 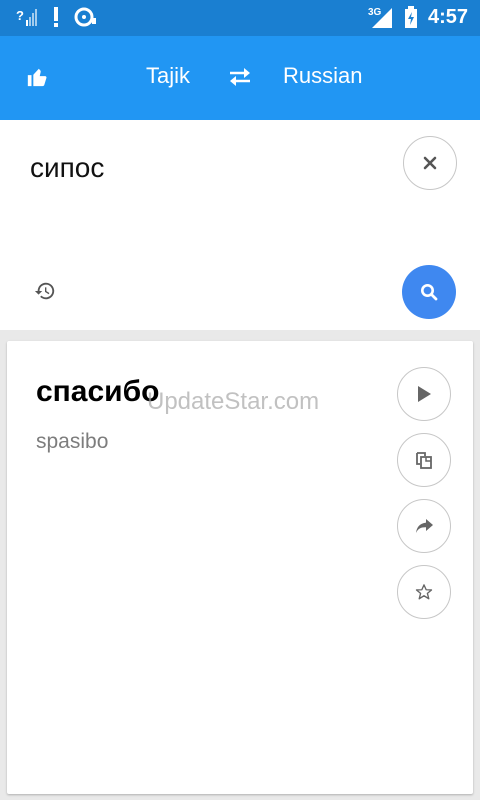 I want to click on battery-icon, so click(x=410, y=17).